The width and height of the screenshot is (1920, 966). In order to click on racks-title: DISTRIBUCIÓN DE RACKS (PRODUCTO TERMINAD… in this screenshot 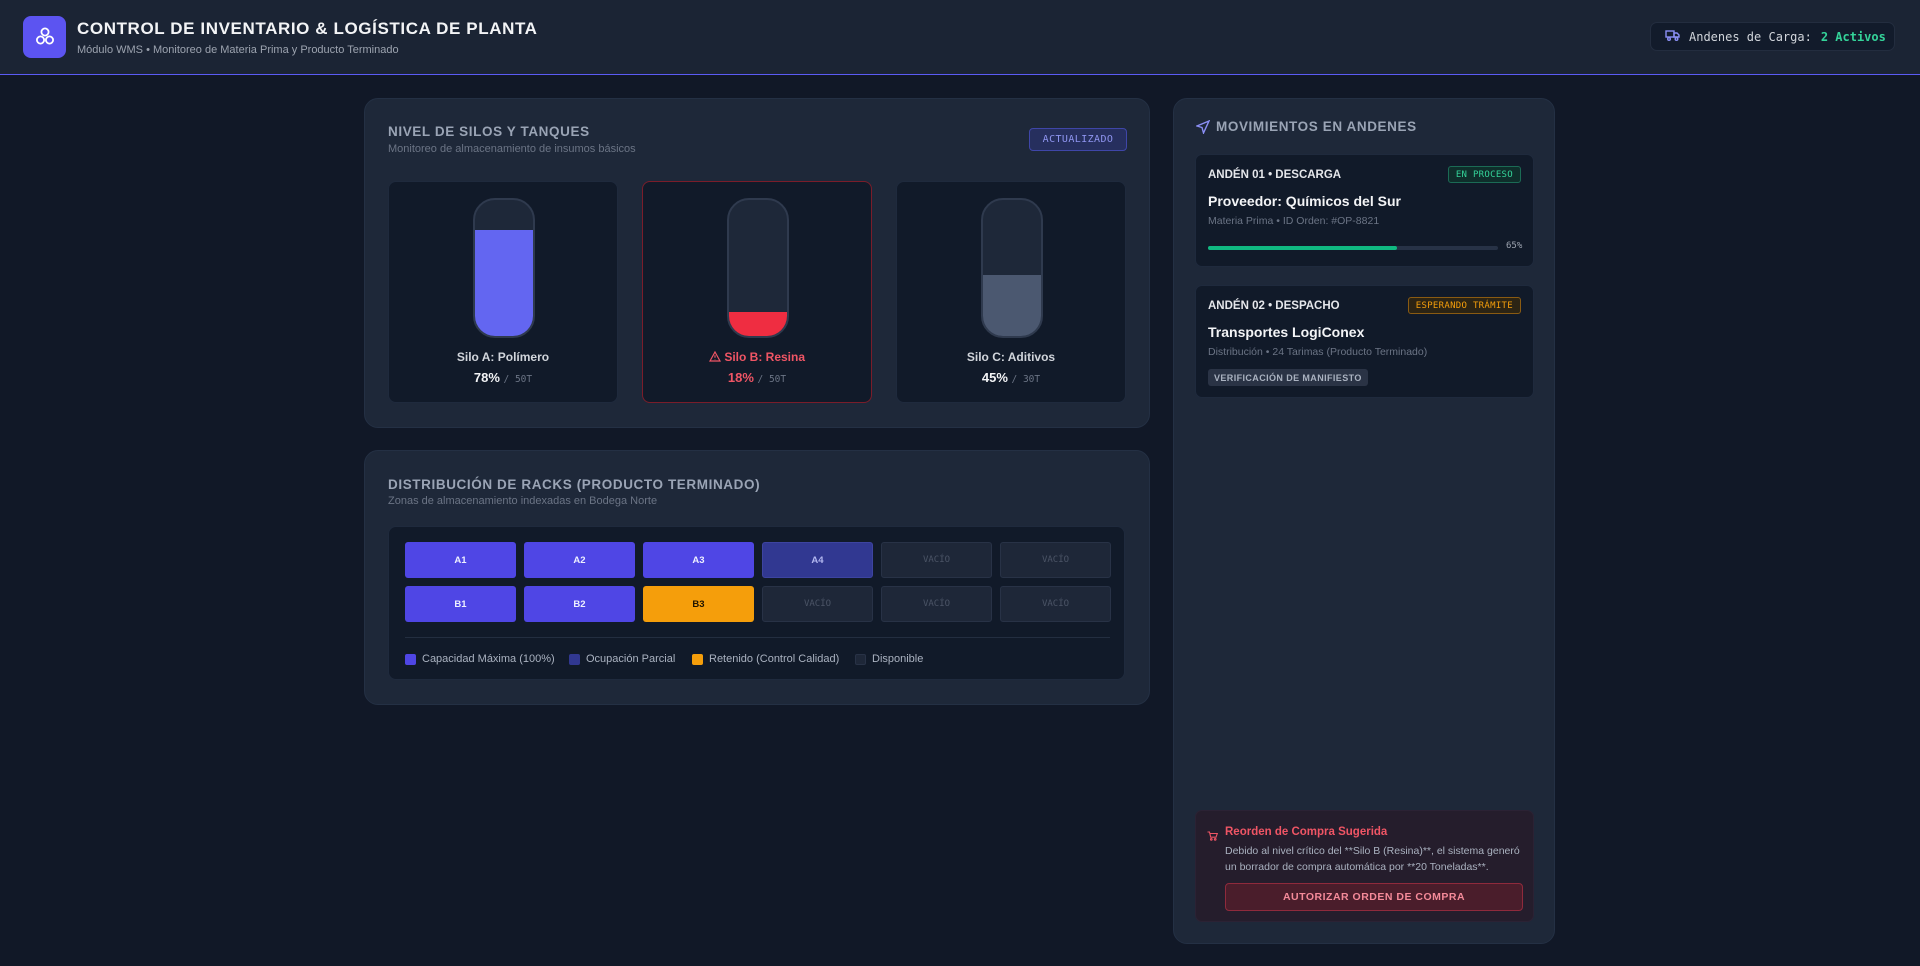, I will do `click(574, 484)`.